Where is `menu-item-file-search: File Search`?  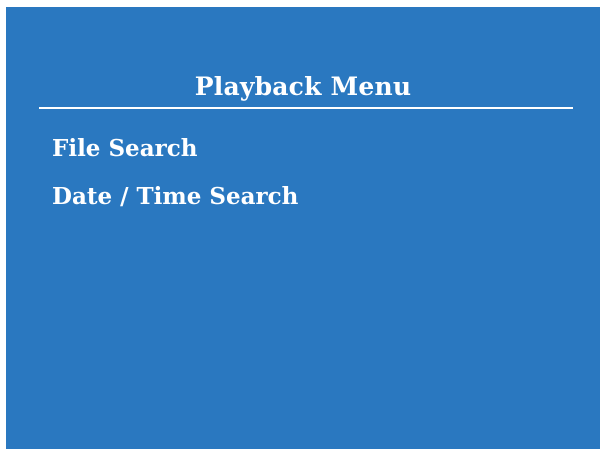
menu-item-file-search: File Search is located at coordinates (175, 149).